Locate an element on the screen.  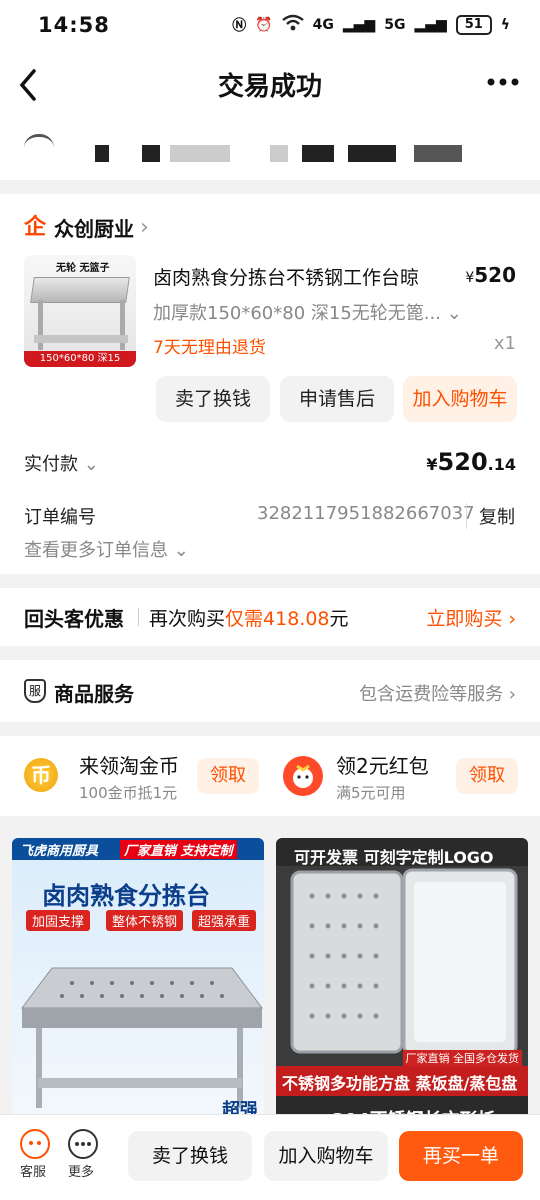
battery-icon: 51 is located at coordinates (473, 25).